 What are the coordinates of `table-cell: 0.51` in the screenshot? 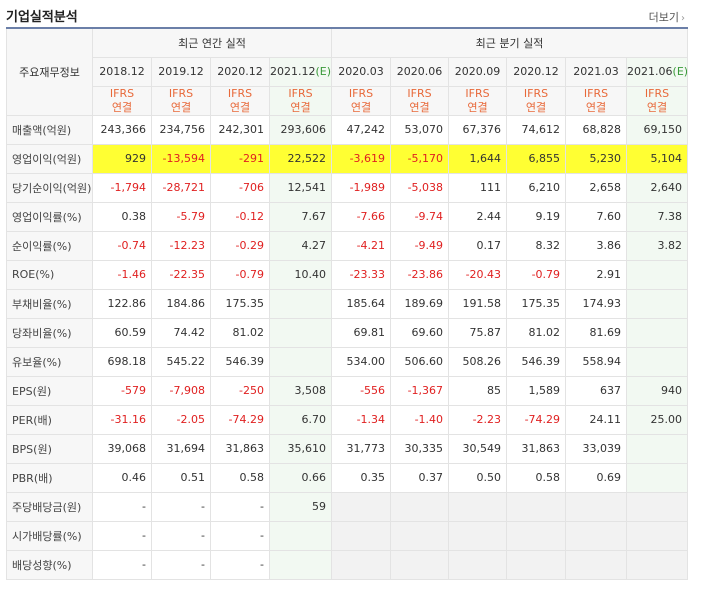 It's located at (181, 477).